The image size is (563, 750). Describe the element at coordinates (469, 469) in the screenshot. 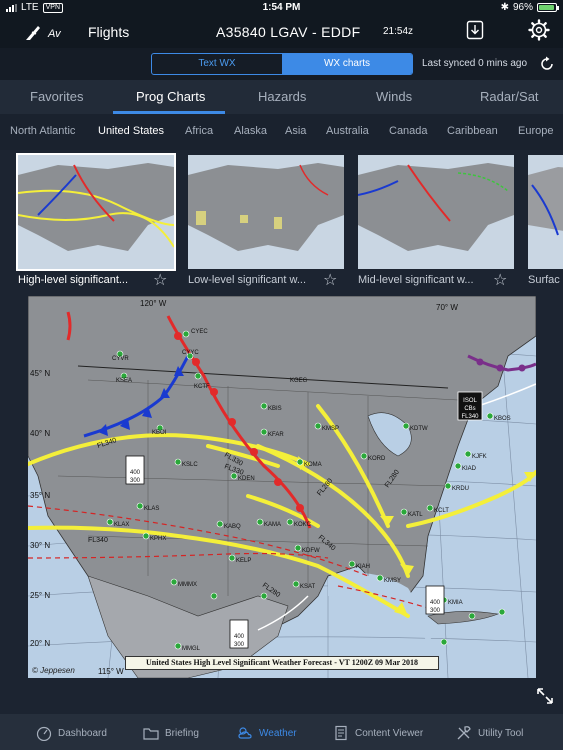

I see `station-label: KIAD` at that location.